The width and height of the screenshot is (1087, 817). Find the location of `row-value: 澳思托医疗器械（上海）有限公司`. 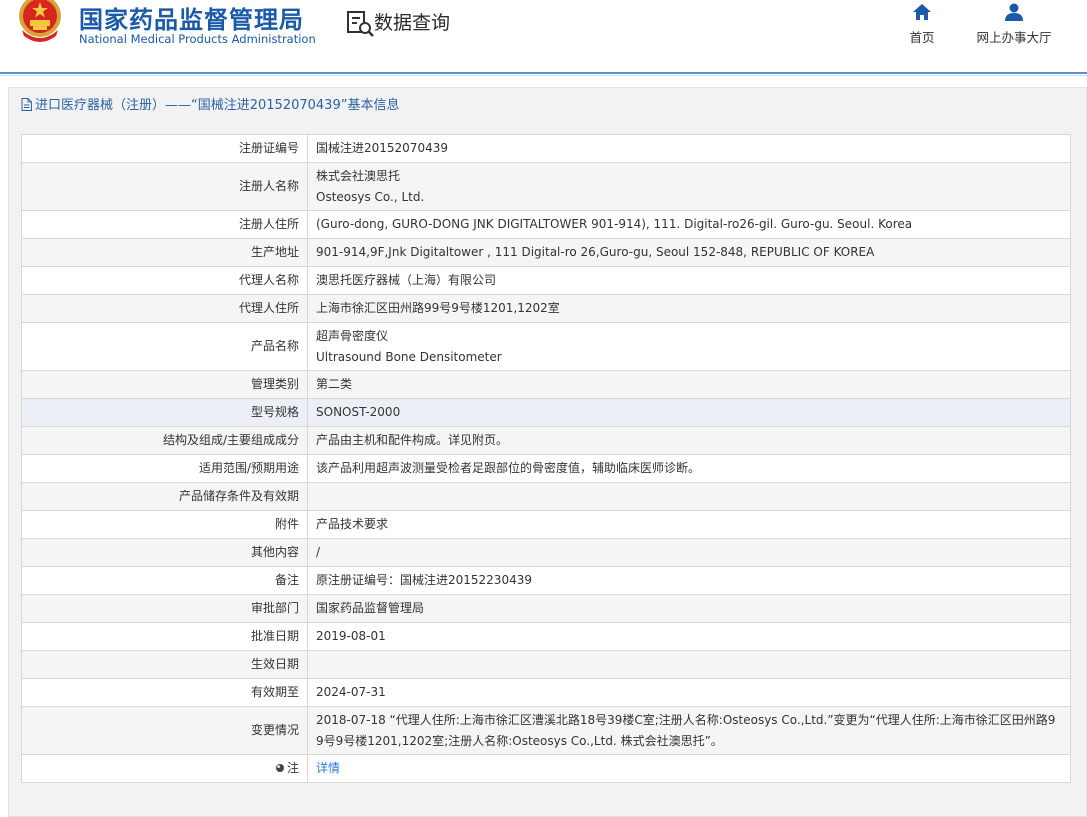

row-value: 澳思托医疗器械（上海）有限公司 is located at coordinates (689, 280).